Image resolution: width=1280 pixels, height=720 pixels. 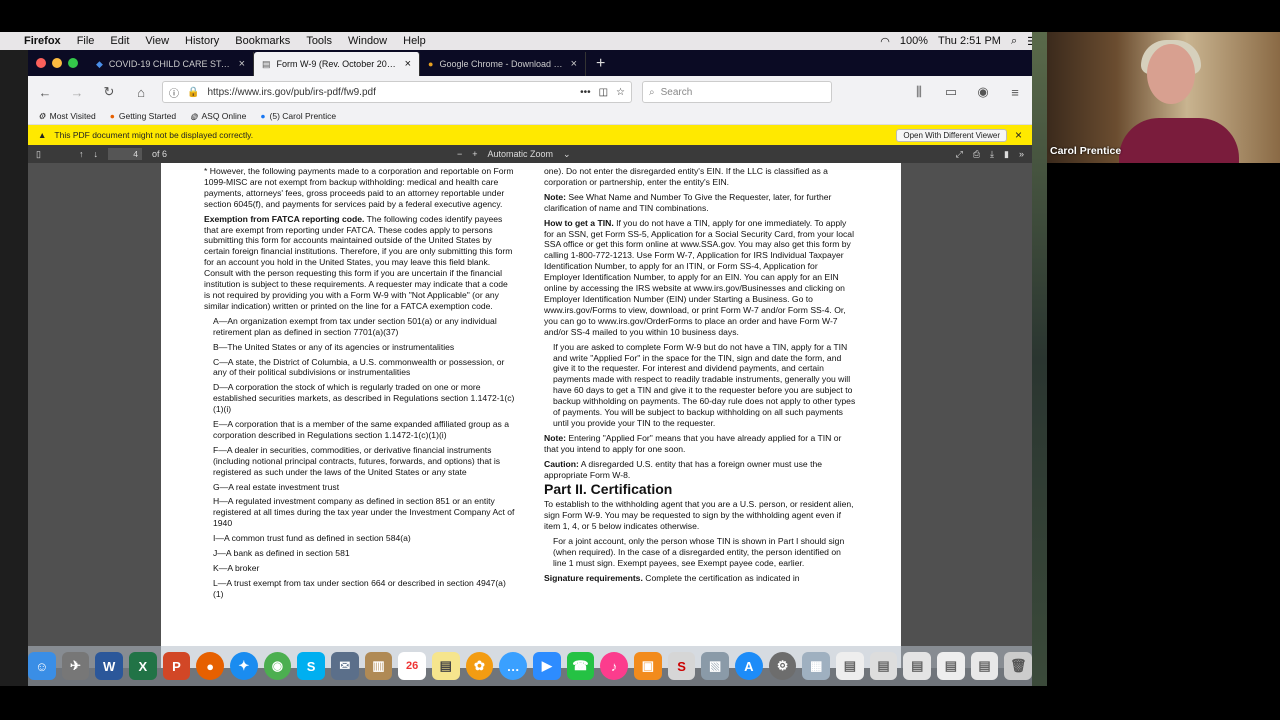 I want to click on image-capture-icon: ▦, so click(x=816, y=666).